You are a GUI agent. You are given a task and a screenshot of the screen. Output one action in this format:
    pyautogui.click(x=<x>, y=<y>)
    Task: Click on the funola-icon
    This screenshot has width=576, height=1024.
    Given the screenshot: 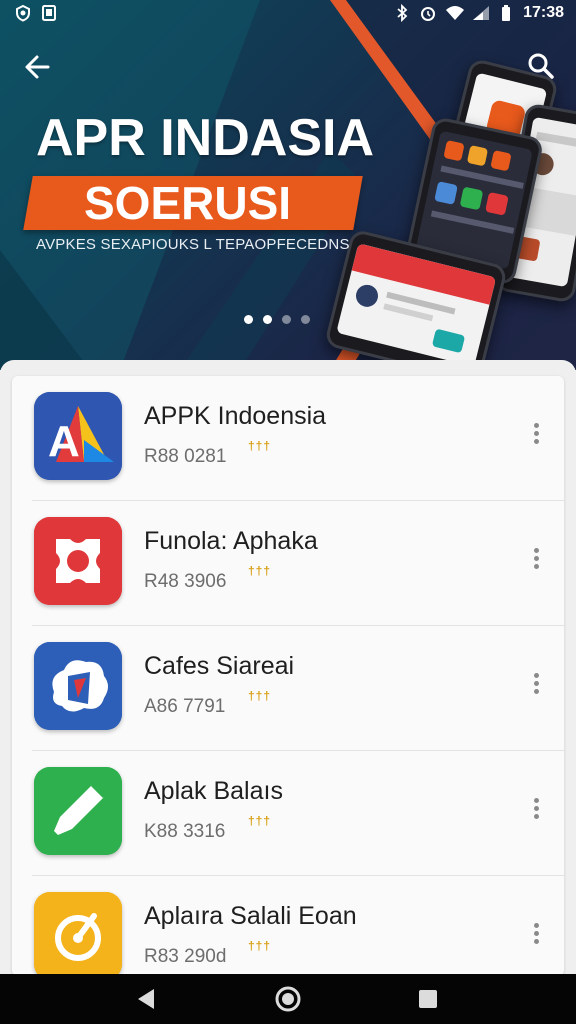 What is the action you would take?
    pyautogui.click(x=78, y=561)
    